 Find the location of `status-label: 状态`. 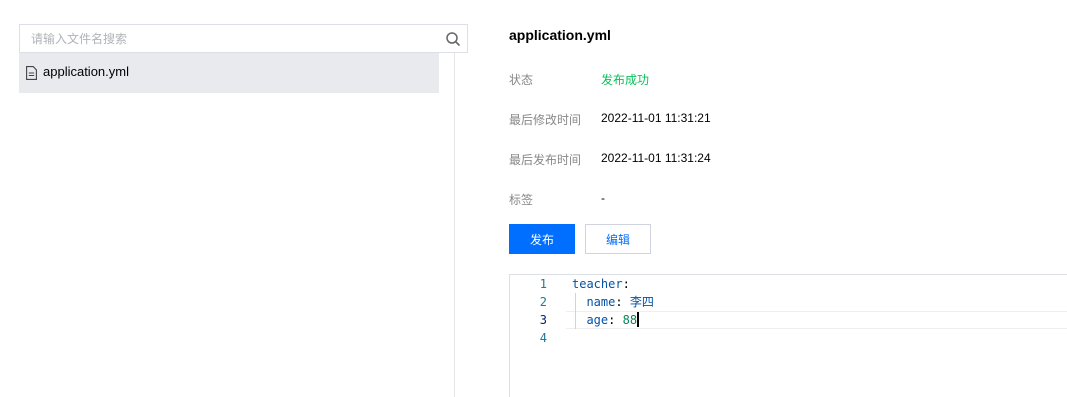

status-label: 状态 is located at coordinates (521, 80).